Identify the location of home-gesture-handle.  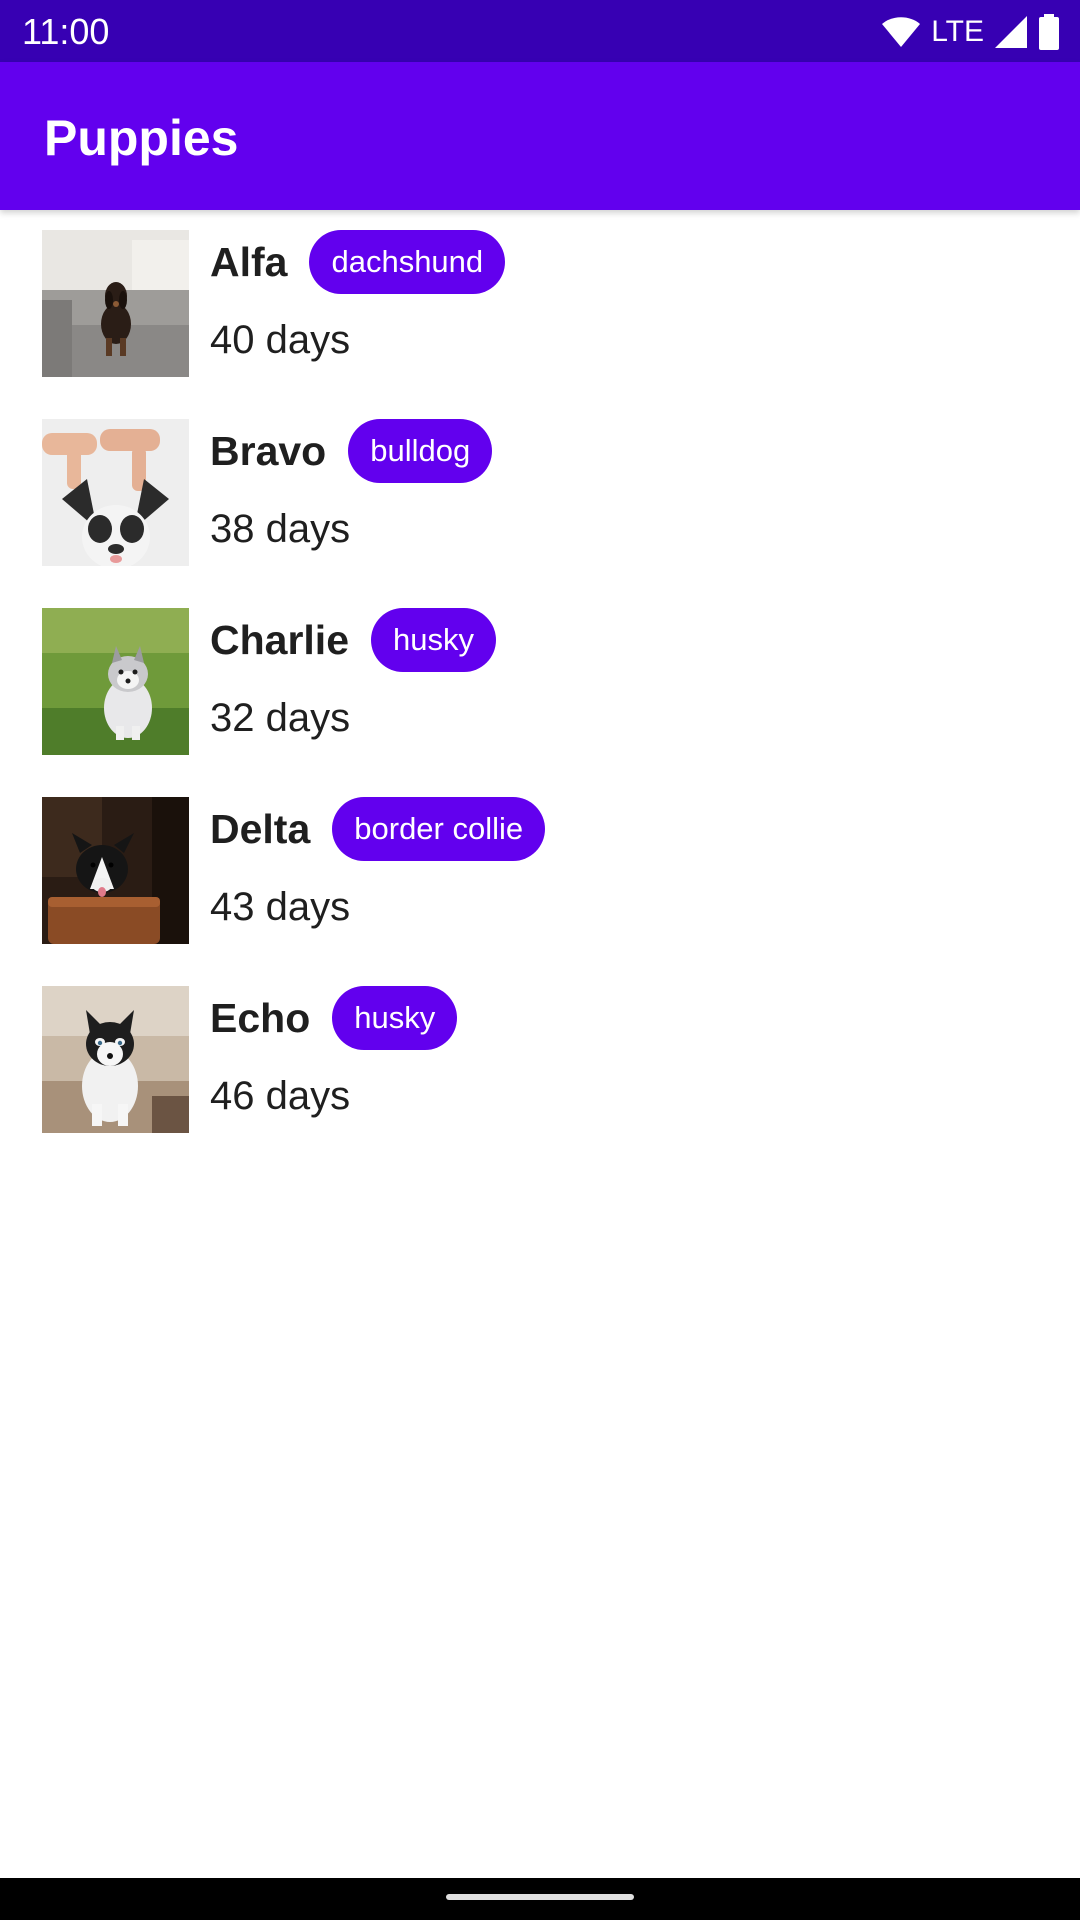
(540, 1897).